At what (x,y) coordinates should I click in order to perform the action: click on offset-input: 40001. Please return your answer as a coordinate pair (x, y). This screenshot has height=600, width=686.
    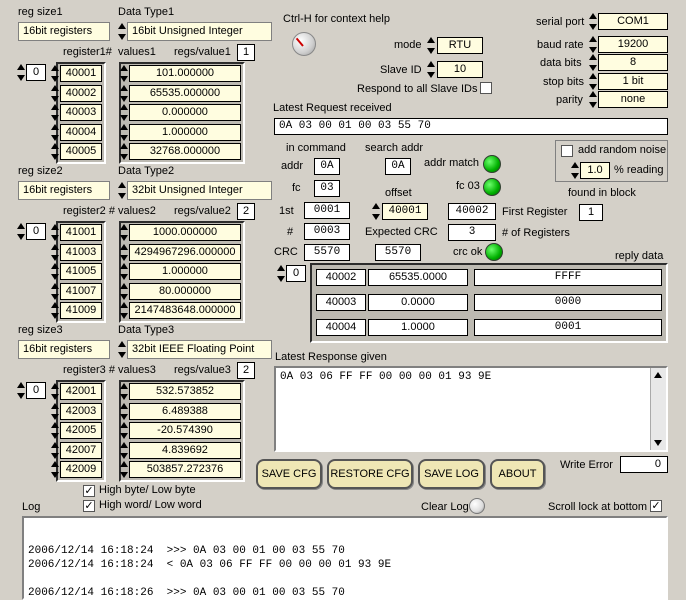
    Looking at the image, I should click on (405, 211).